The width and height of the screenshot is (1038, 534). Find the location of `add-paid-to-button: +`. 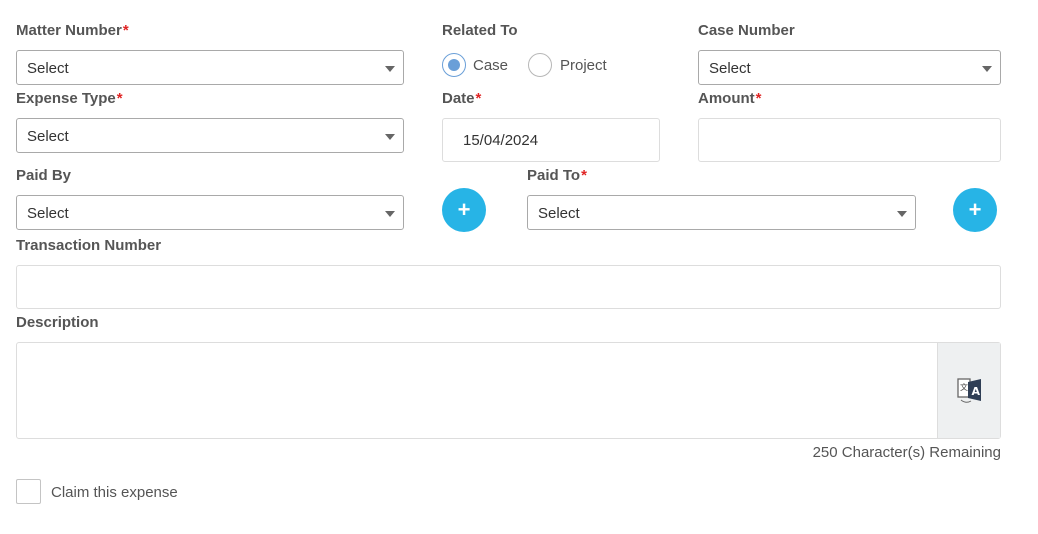

add-paid-to-button: + is located at coordinates (975, 210).